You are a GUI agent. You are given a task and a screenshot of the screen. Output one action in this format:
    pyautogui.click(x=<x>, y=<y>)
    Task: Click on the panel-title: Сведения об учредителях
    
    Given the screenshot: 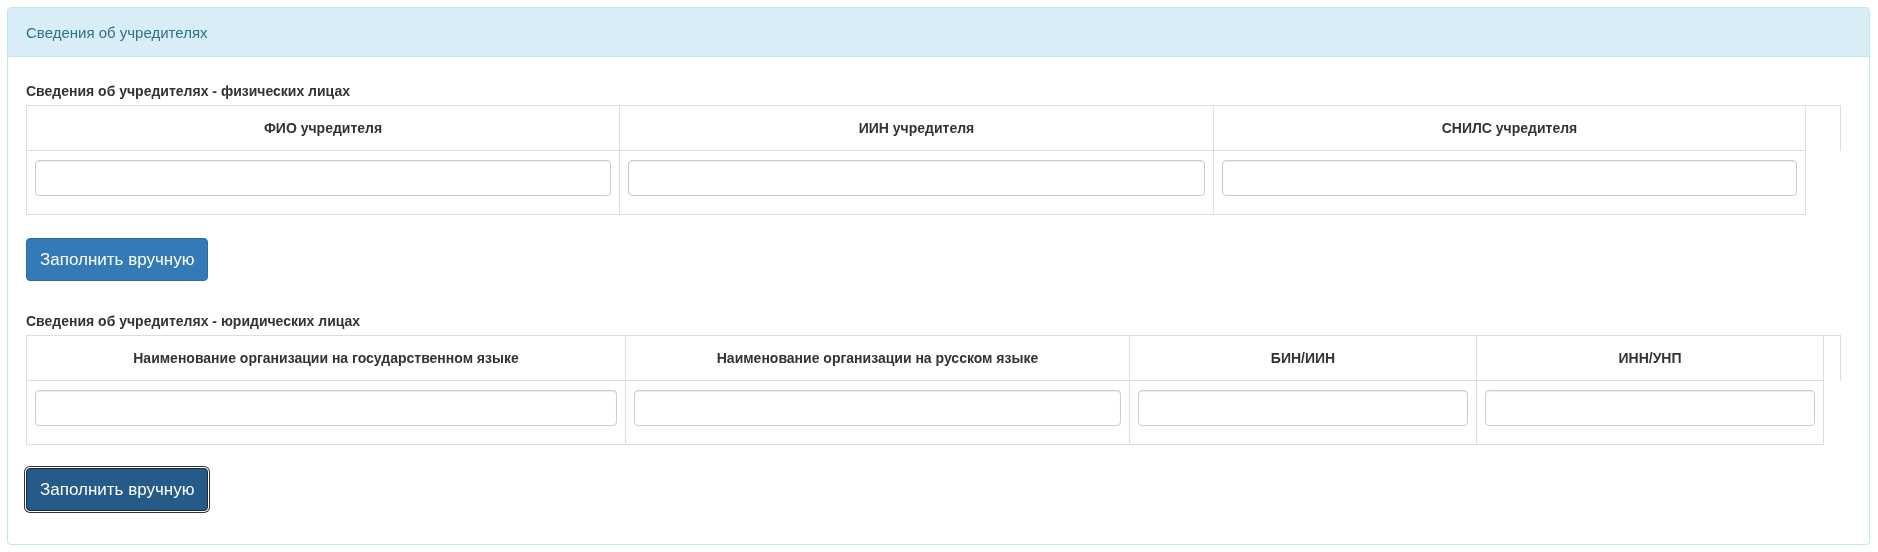 What is the action you would take?
    pyautogui.click(x=938, y=32)
    